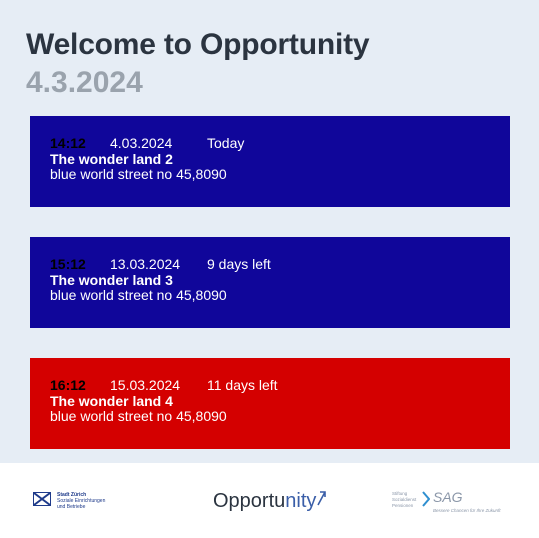 The width and height of the screenshot is (539, 538). What do you see at coordinates (145, 264) in the screenshot?
I see `event-date: 13.03.2024` at bounding box center [145, 264].